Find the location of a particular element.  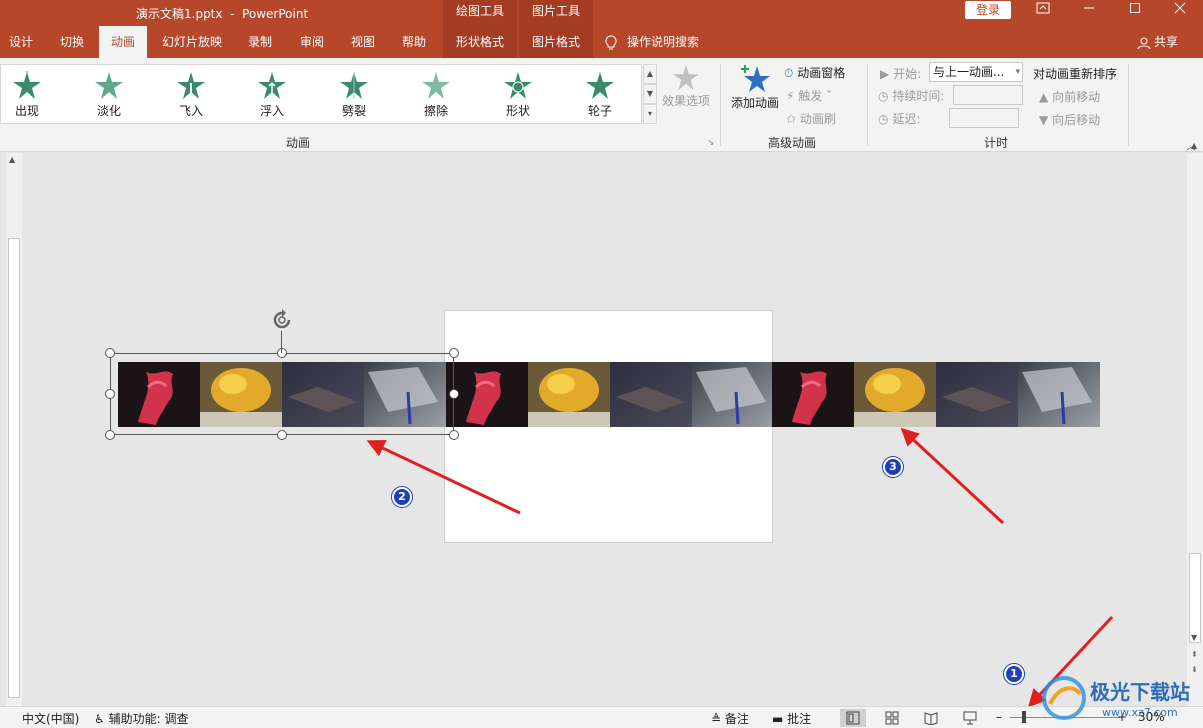

delay-label-row: ◷ 延迟: is located at coordinates (899, 118).